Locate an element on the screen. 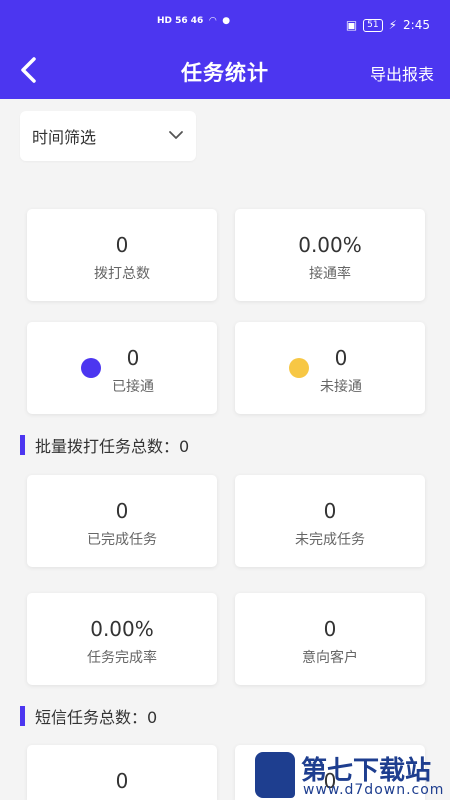 This screenshot has width=450, height=800. time-filter-label: 时间筛选 is located at coordinates (64, 137).